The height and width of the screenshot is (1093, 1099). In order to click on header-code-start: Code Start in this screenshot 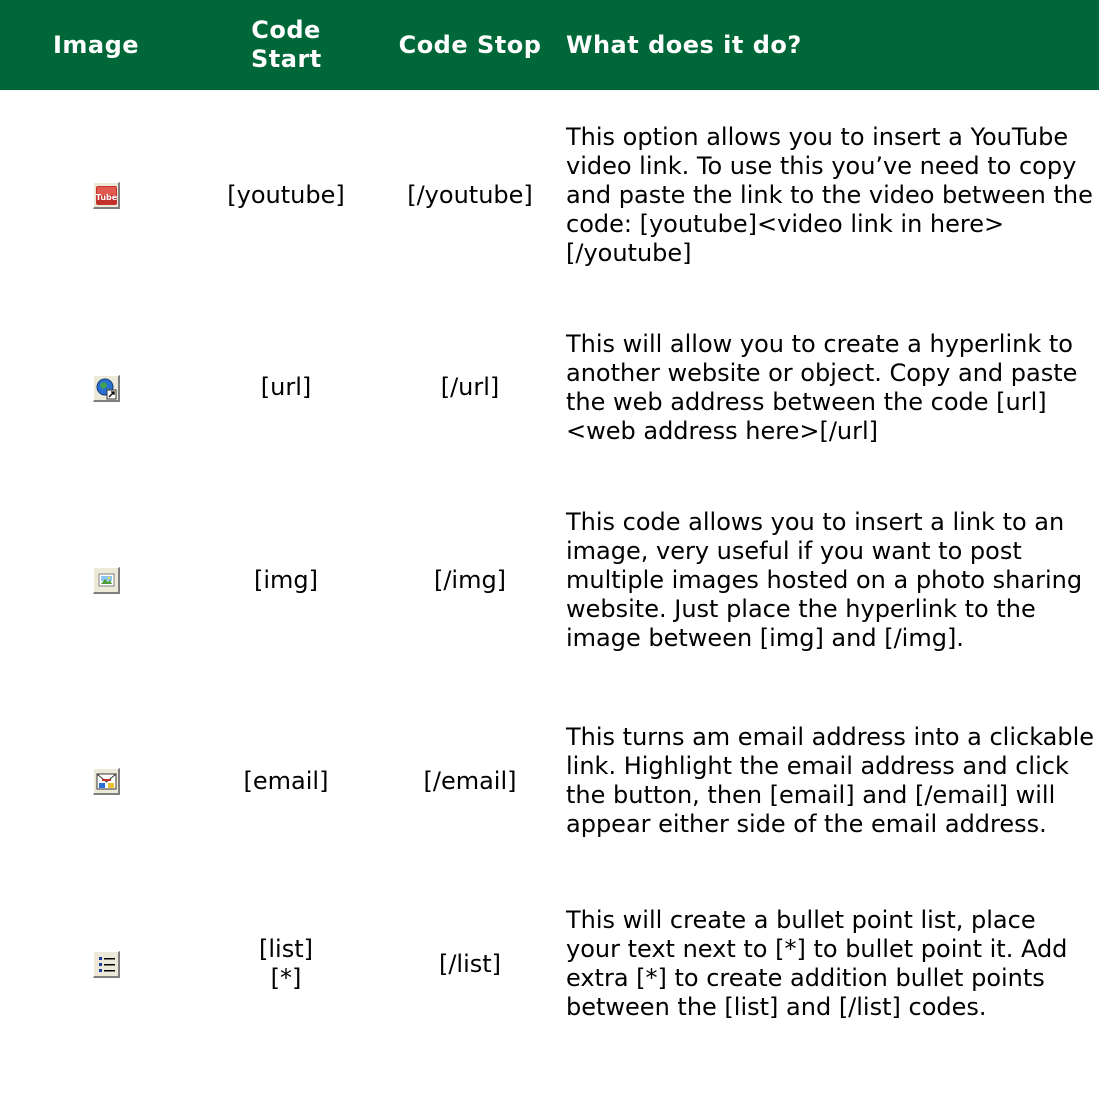, I will do `click(286, 45)`.